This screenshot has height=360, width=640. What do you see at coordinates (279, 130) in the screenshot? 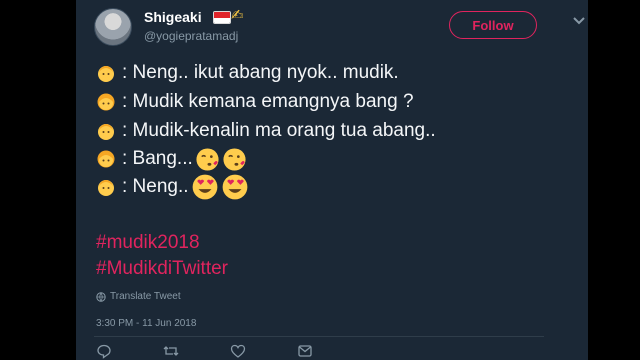
I see `tweet-line-text: : Mudik-kenalin ma orang tua abang..` at bounding box center [279, 130].